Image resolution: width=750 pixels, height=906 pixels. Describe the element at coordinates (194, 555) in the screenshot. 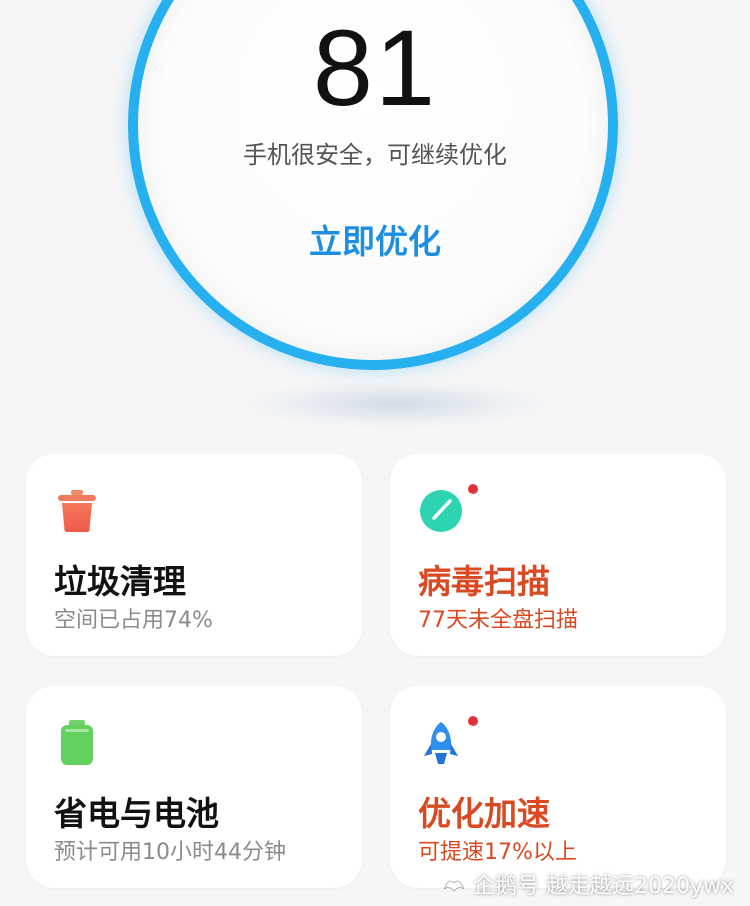

I see `junk-clean-card: 垃圾清理 空间已占用74%` at that location.